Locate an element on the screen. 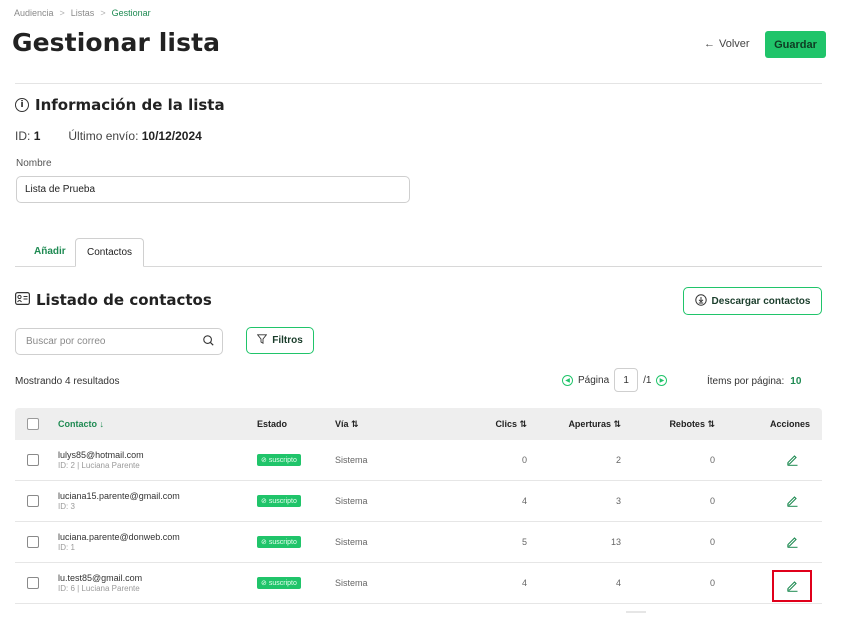  info-icon: i is located at coordinates (22, 105).